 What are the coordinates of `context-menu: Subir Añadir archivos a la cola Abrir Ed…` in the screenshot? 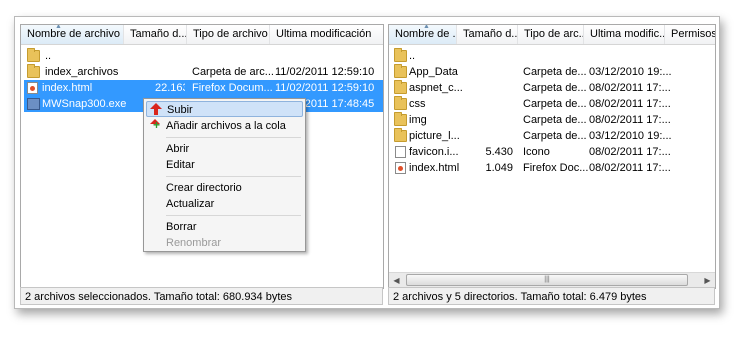 It's located at (224, 175).